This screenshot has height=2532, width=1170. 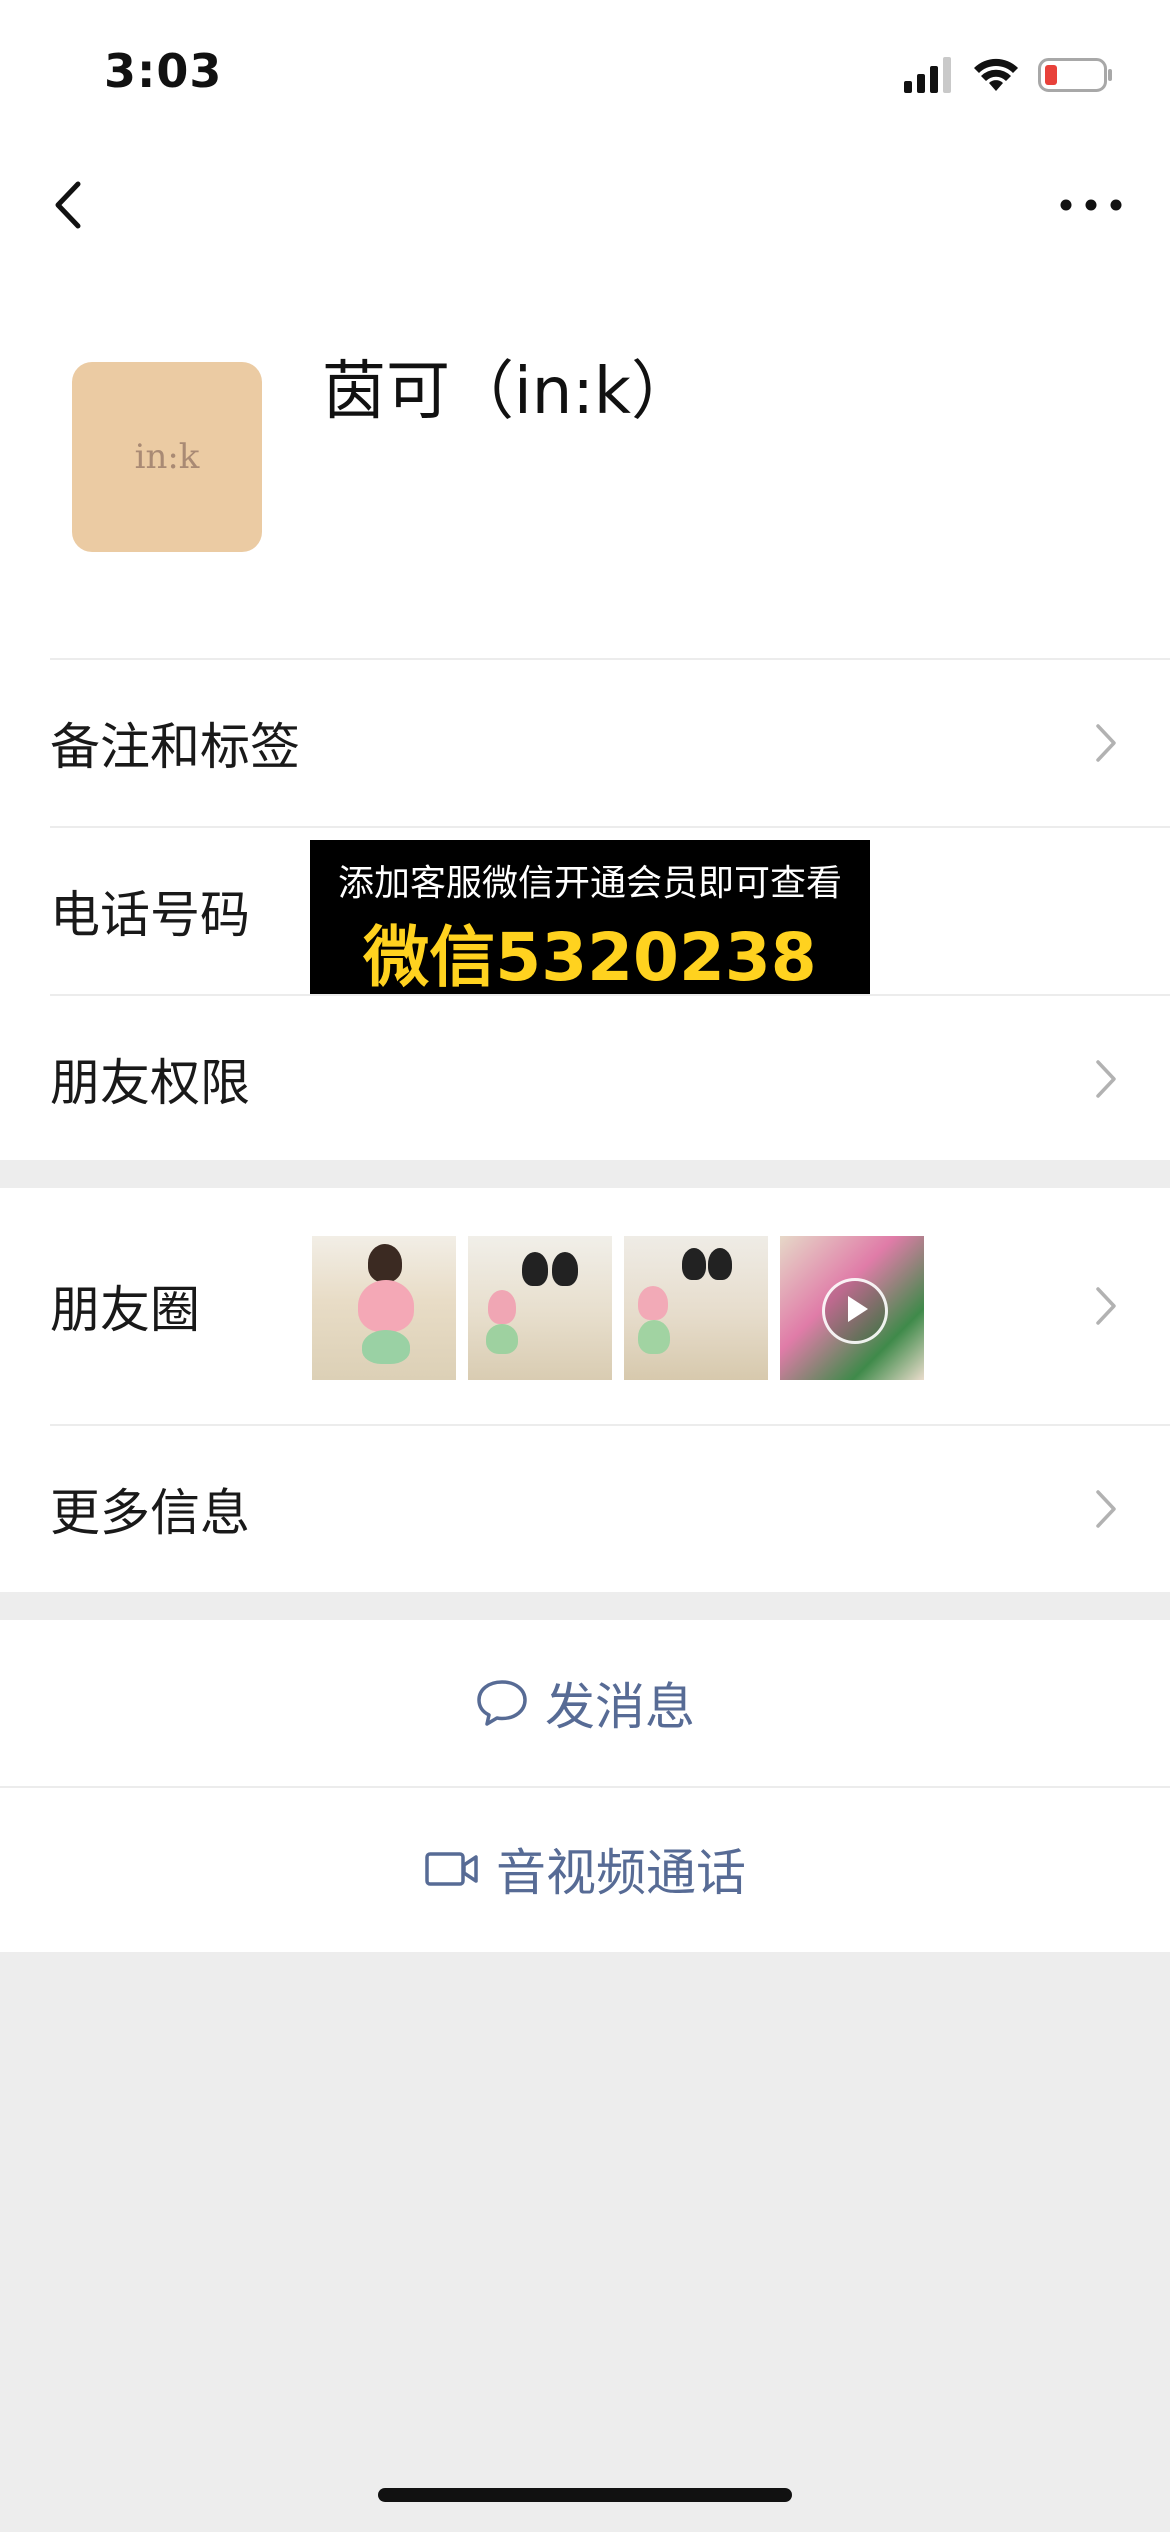 What do you see at coordinates (125, 1310) in the screenshot?
I see `row-label: 朋友圈` at bounding box center [125, 1310].